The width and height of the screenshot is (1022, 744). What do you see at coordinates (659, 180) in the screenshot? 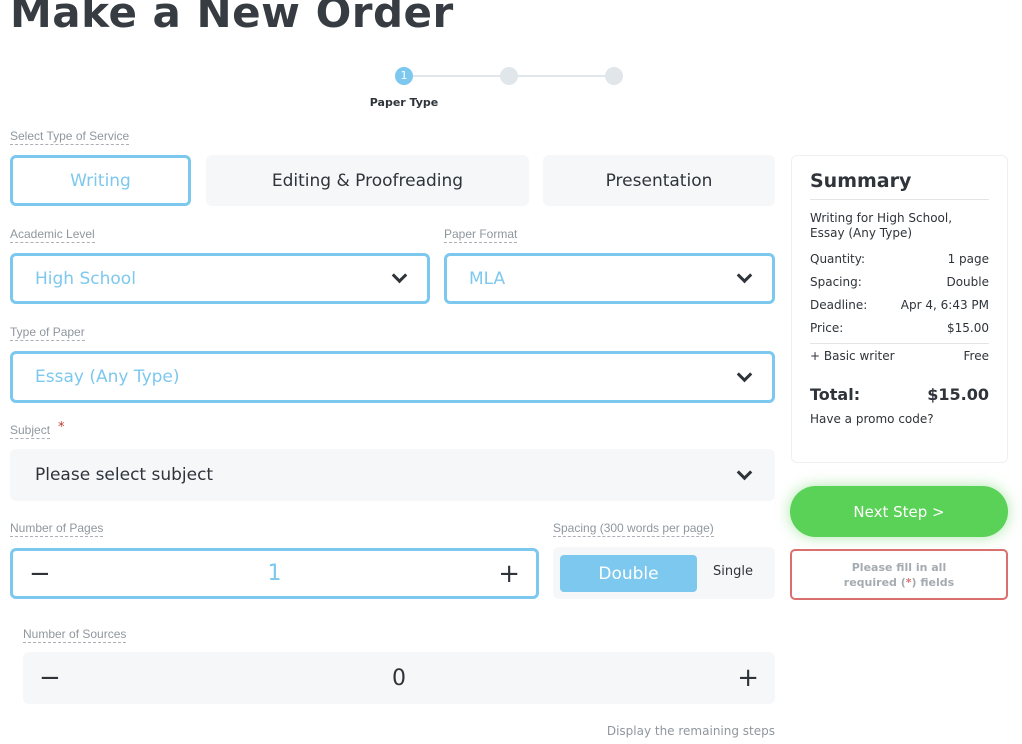
I see `service-presentation: Presentation` at bounding box center [659, 180].